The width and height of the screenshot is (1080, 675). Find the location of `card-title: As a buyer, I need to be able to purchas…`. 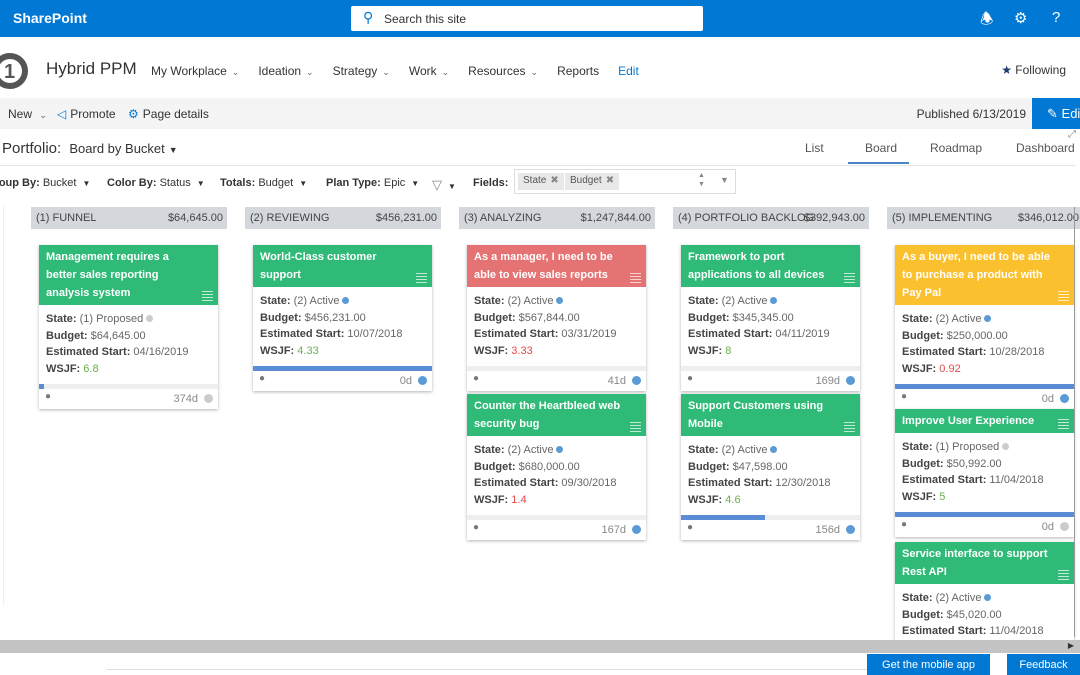

card-title: As a buyer, I need to be able to purchas… is located at coordinates (984, 275).